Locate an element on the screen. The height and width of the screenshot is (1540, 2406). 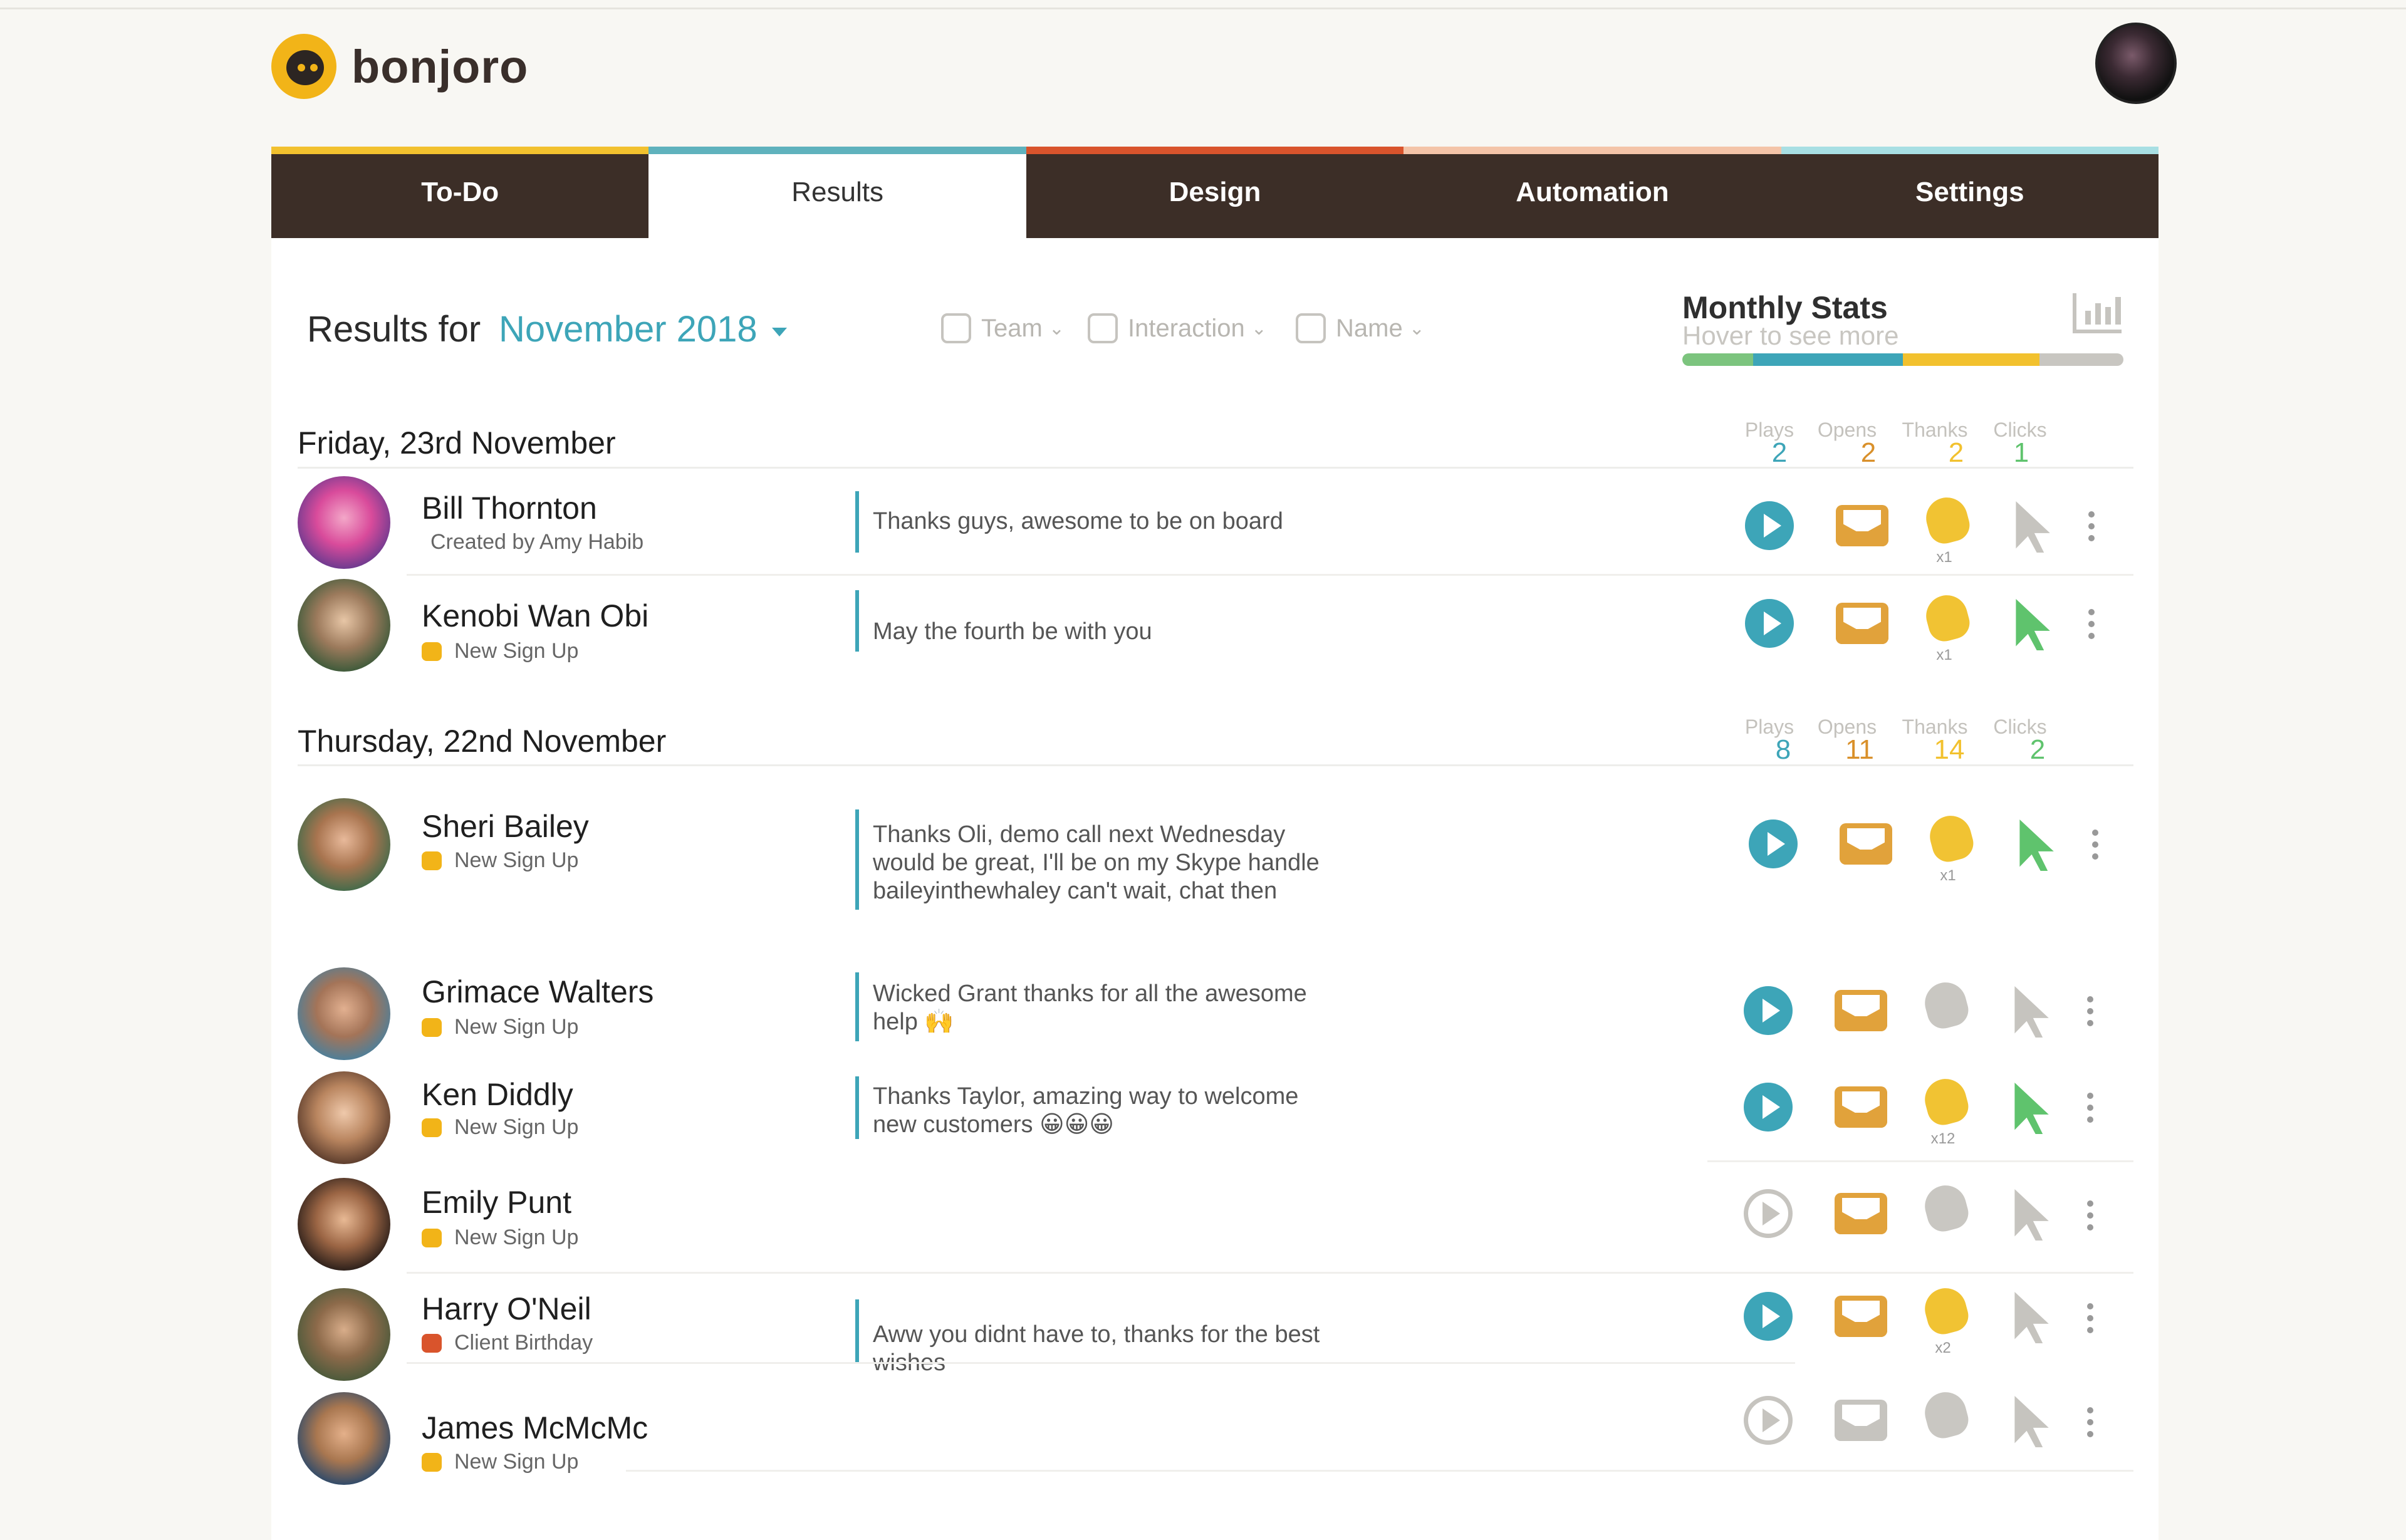
stats-segment-thanks is located at coordinates (1971, 359).